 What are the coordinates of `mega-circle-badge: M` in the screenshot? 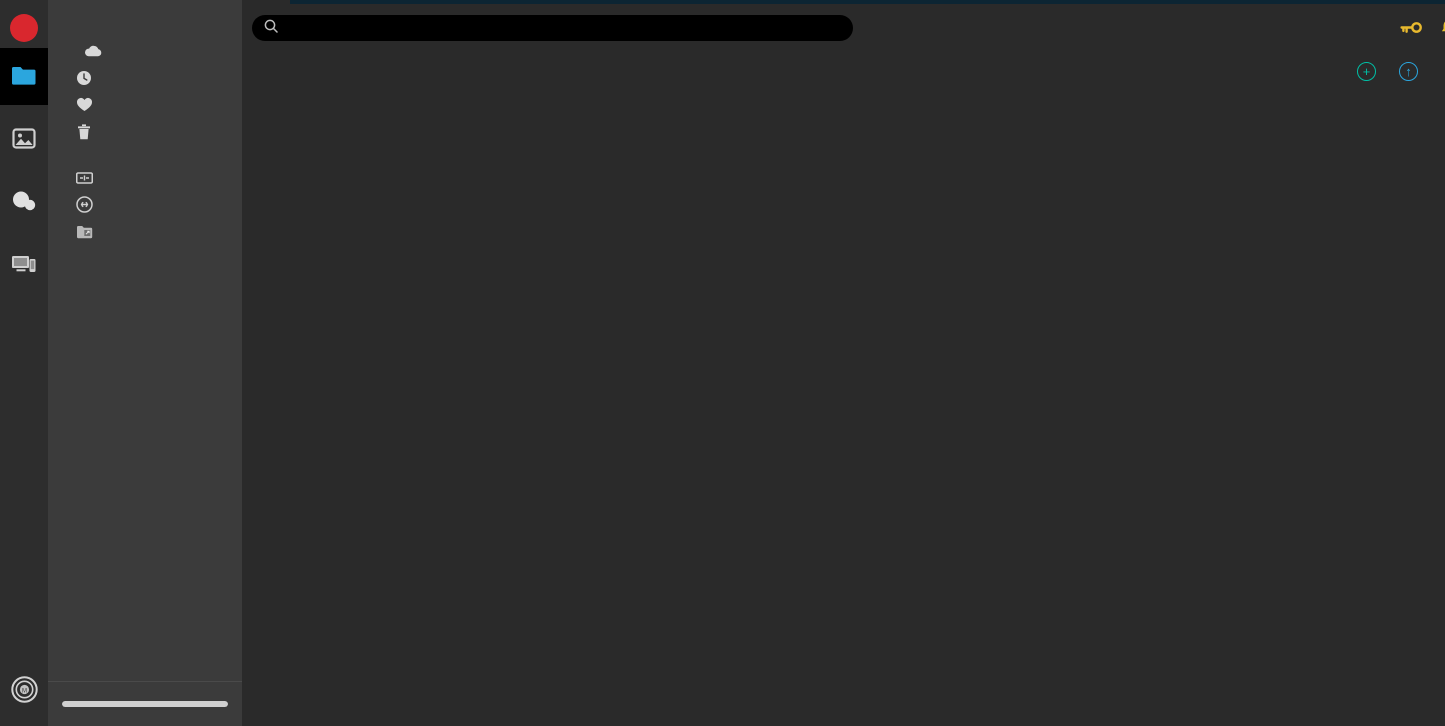 It's located at (24, 692).